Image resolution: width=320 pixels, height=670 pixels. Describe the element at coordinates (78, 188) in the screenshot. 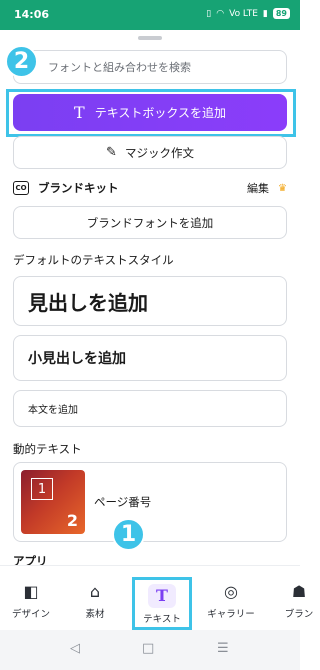

I see `brand-kit-title: ブランドキット` at that location.